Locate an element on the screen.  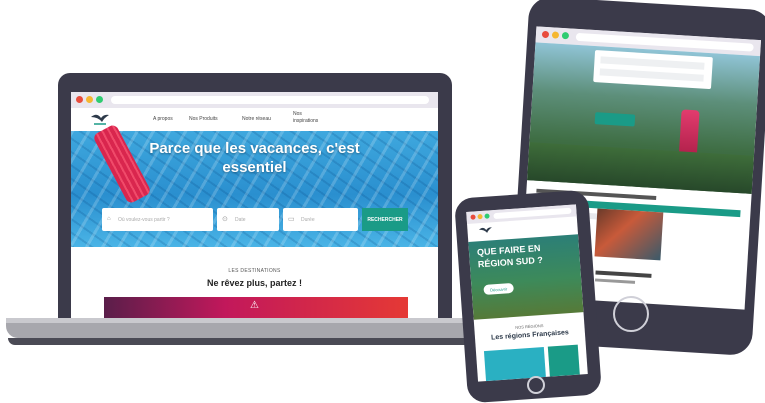
hero-title-line1: Parce que les vacances, c'est is located at coordinates (254, 148).